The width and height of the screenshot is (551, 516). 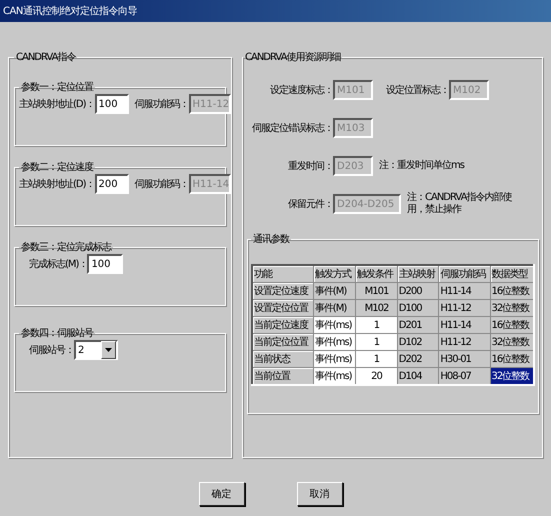 I want to click on field-label: 设定速度标志：, so click(x=301, y=90).